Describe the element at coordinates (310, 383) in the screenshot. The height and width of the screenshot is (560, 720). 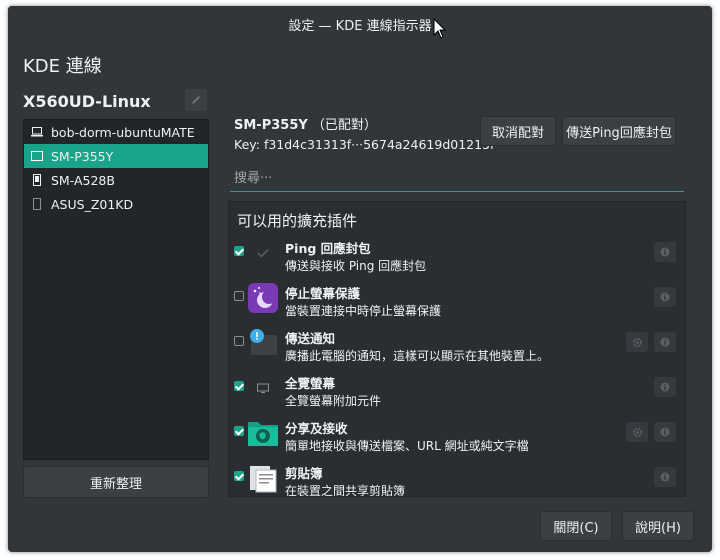
I see `plugin-name: 全覽螢幕` at that location.